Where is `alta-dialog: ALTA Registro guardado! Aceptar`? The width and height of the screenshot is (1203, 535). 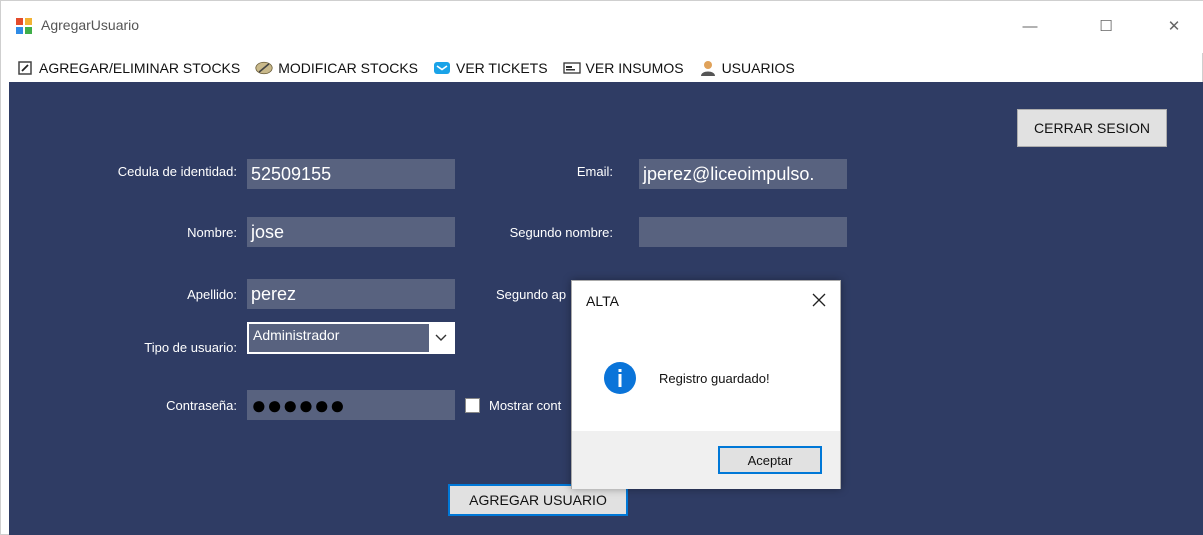
alta-dialog: ALTA Registro guardado! Aceptar is located at coordinates (706, 384).